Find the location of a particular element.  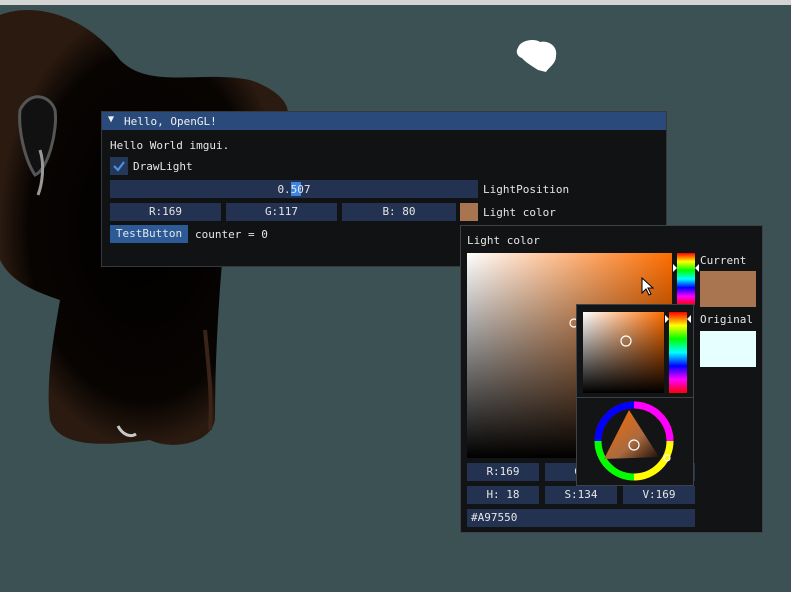

window-title-bar: ▼ Hello, OpenGL! is located at coordinates (384, 121).